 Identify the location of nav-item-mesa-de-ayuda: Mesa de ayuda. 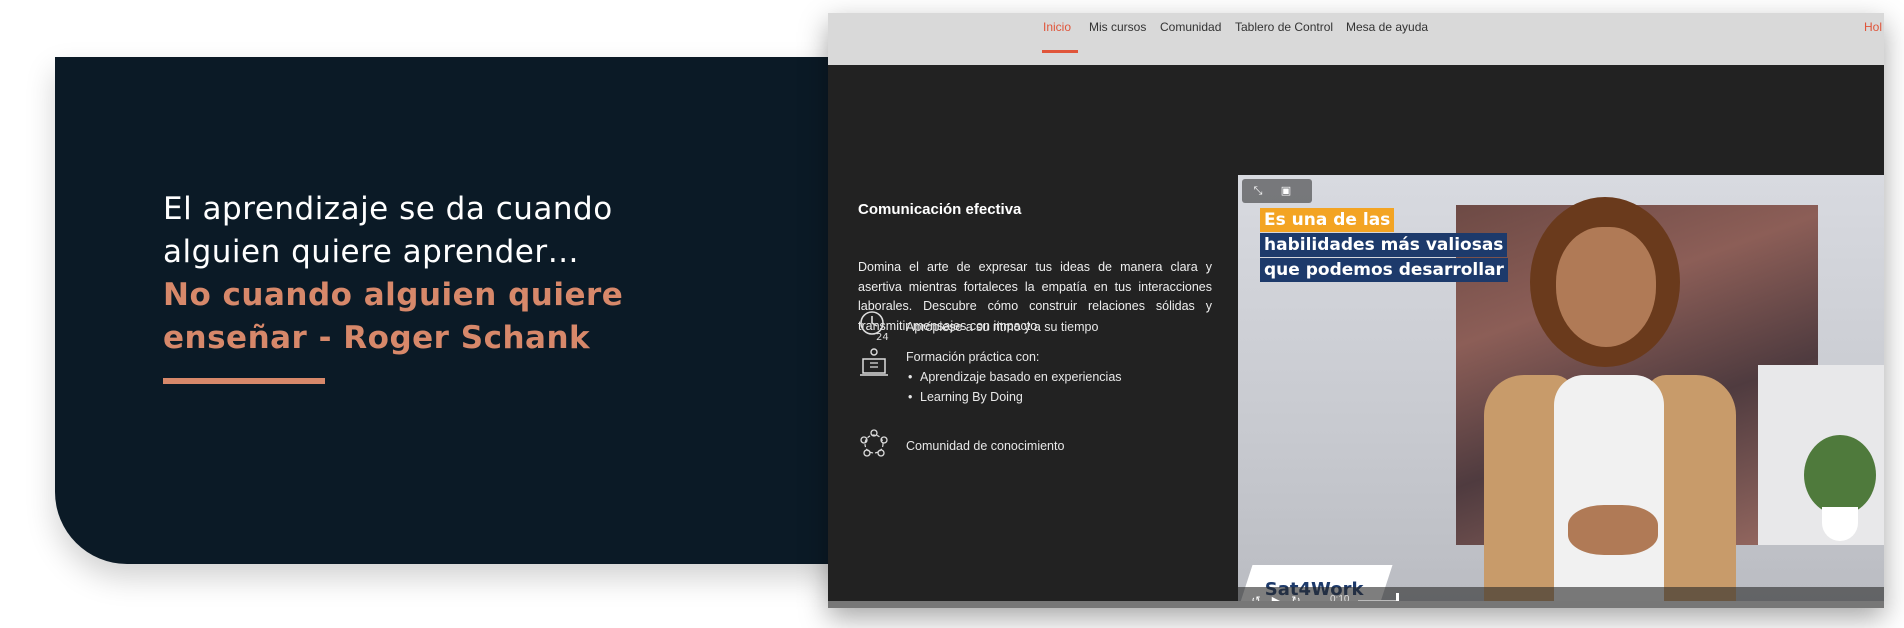
(1387, 27).